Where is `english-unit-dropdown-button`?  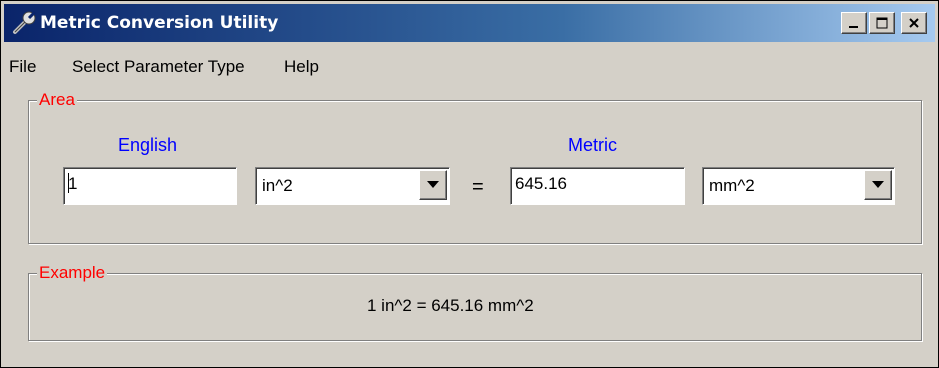 english-unit-dropdown-button is located at coordinates (433, 185).